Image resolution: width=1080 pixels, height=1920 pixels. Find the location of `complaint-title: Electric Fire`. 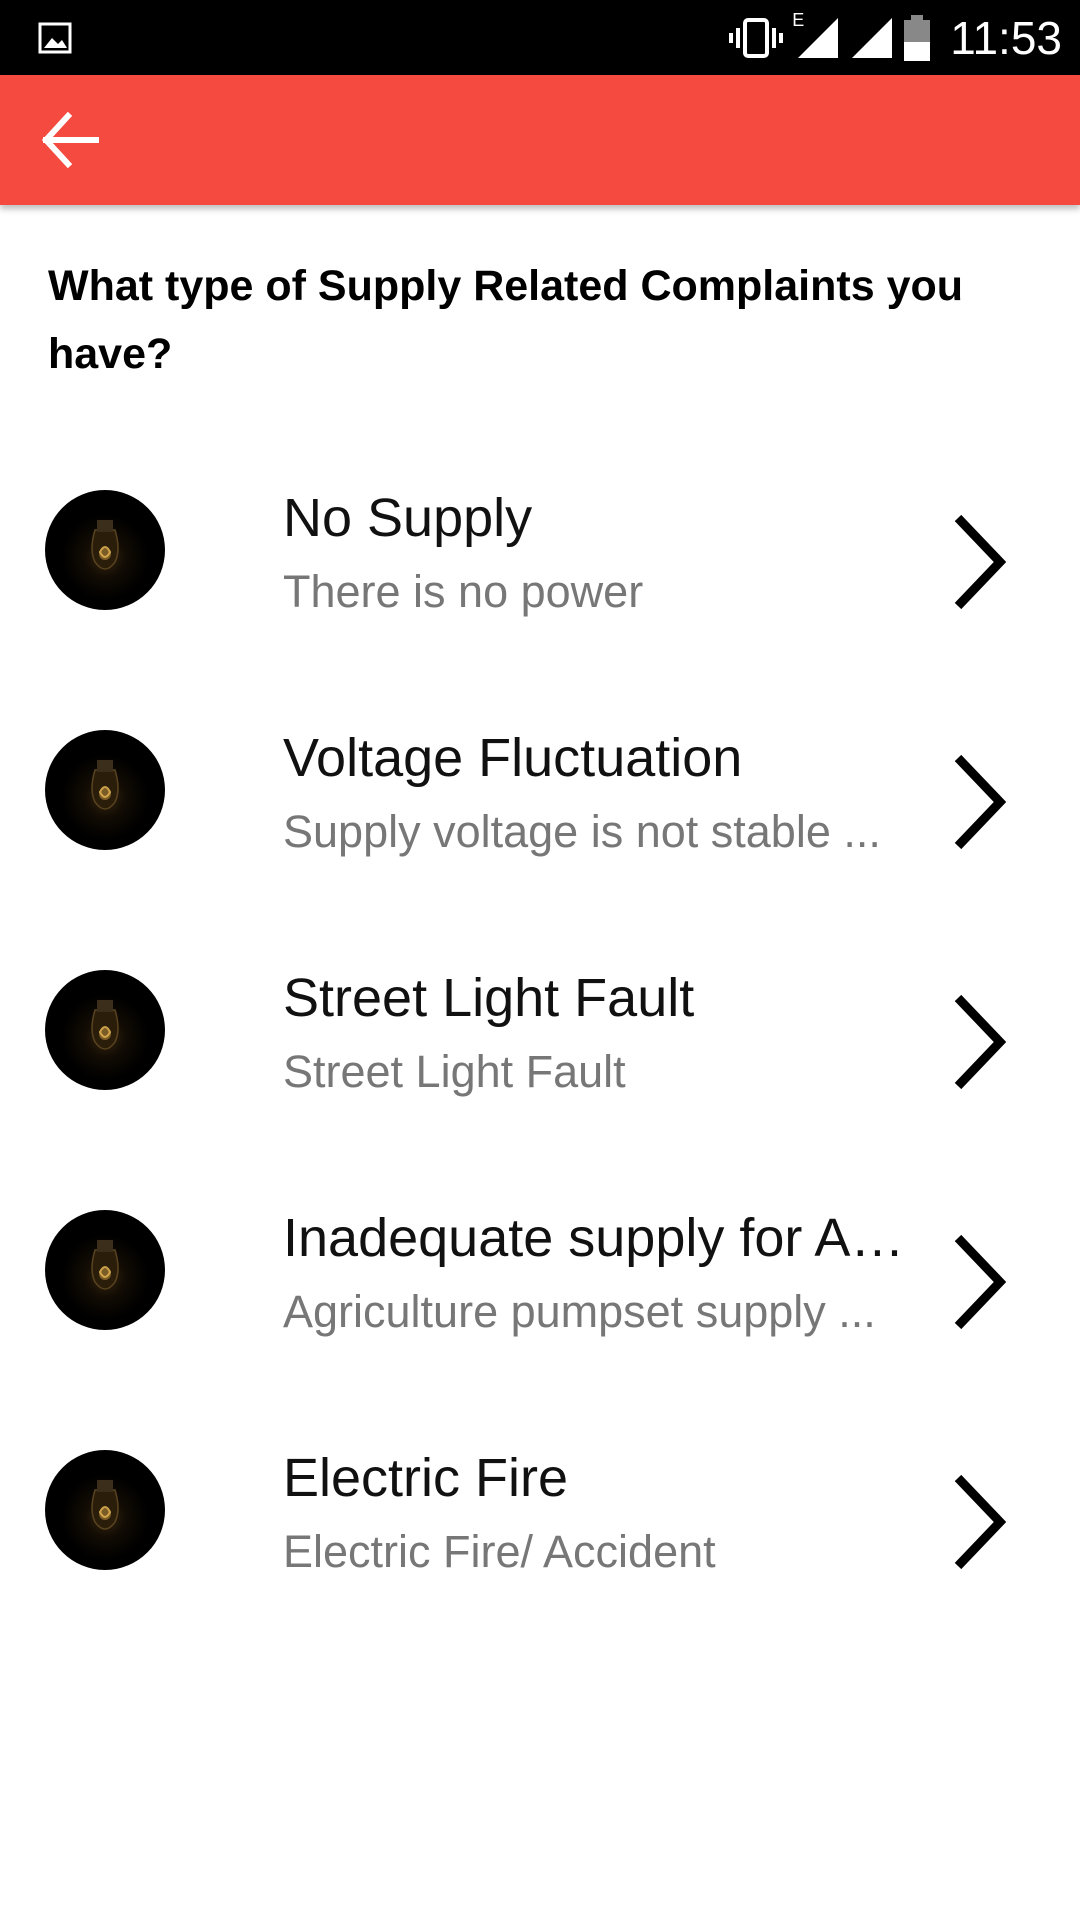

complaint-title: Electric Fire is located at coordinates (426, 1478).